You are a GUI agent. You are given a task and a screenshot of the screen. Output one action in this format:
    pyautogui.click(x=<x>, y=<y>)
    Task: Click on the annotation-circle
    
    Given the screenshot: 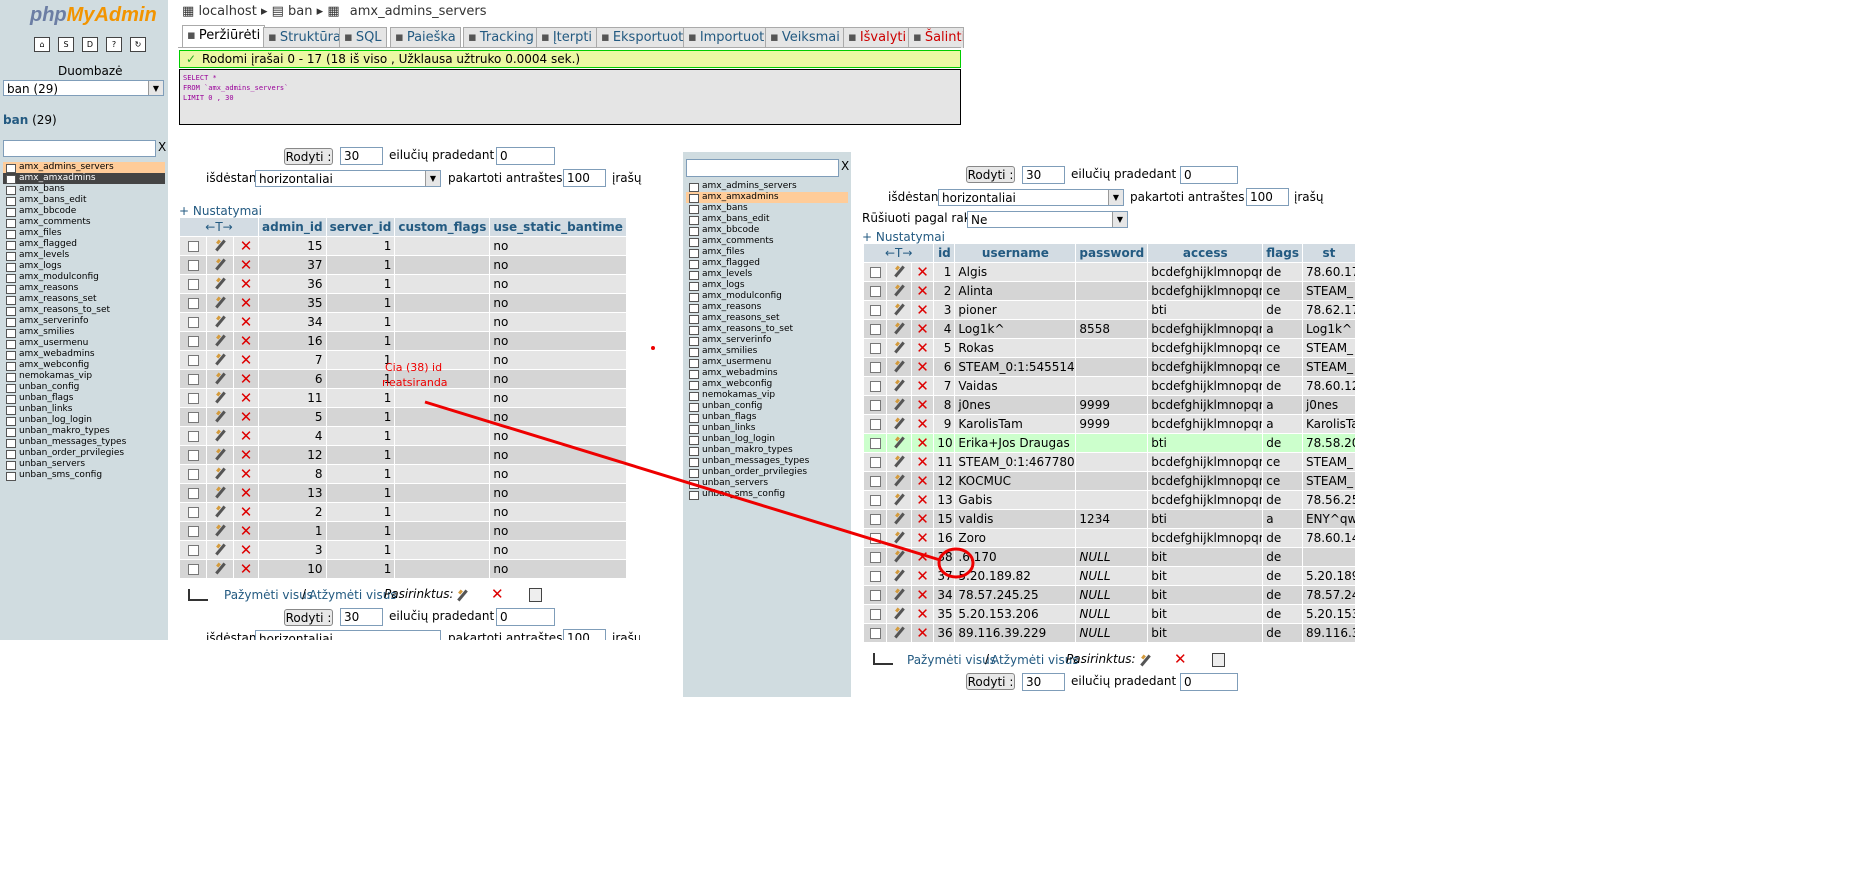 What is the action you would take?
    pyautogui.click(x=956, y=563)
    